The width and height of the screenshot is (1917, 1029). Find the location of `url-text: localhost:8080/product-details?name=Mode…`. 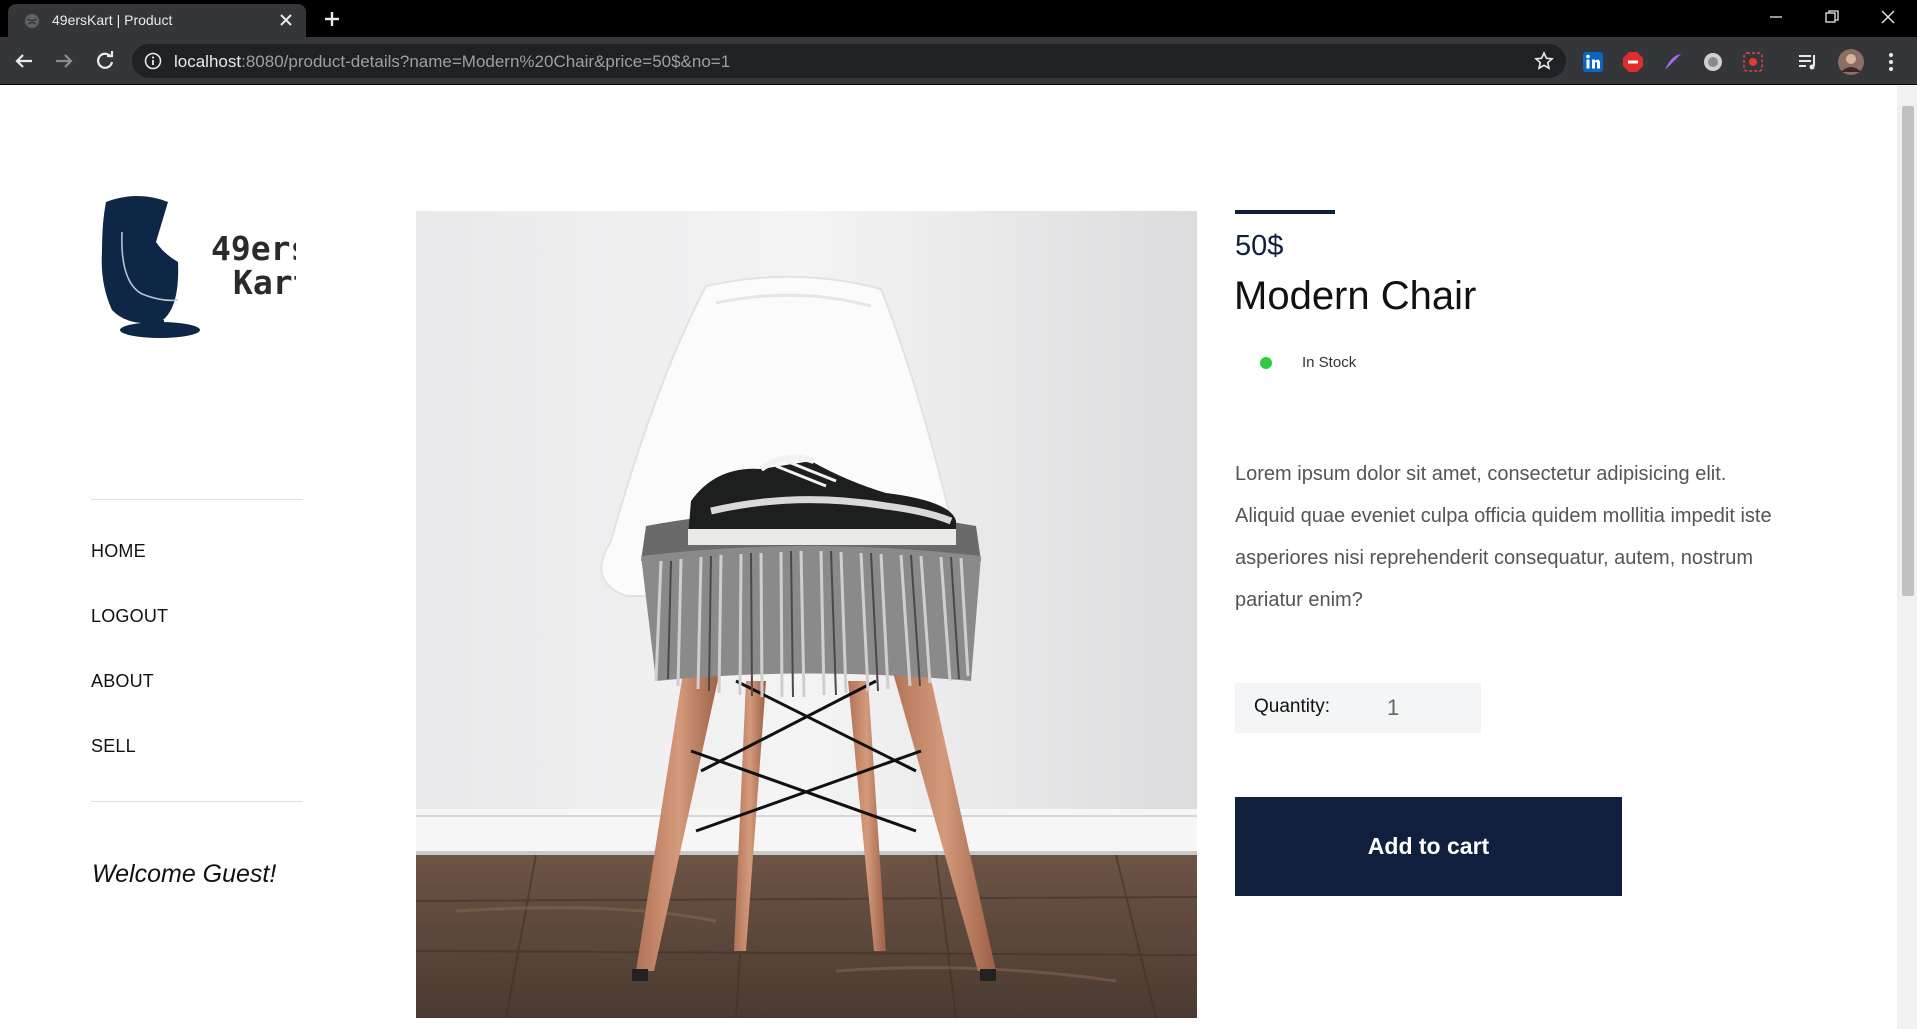

url-text: localhost:8080/product-details?name=Mode… is located at coordinates (452, 62).